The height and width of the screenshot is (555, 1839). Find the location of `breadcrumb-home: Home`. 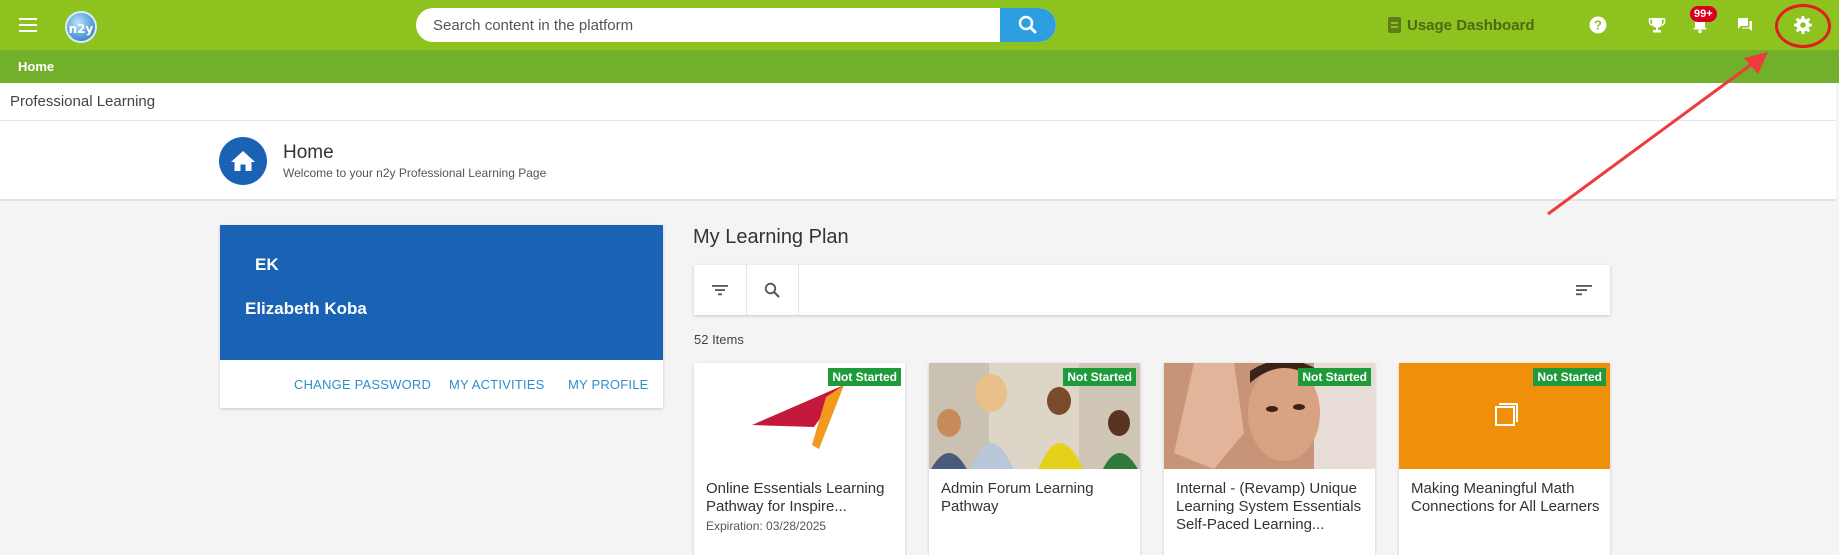

breadcrumb-home: Home is located at coordinates (36, 66).